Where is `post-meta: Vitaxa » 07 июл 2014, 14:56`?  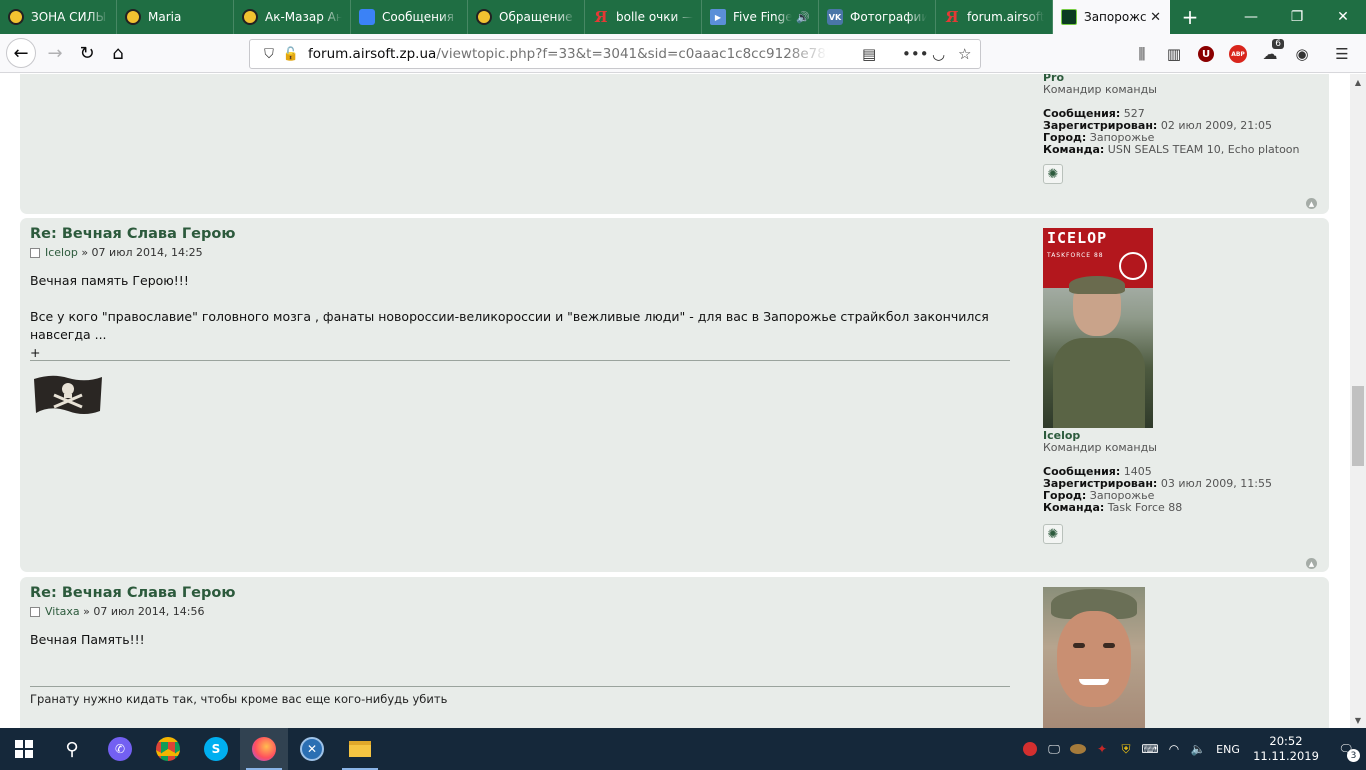
post-meta: Vitaxa » 07 июл 2014, 14:56 is located at coordinates (520, 611).